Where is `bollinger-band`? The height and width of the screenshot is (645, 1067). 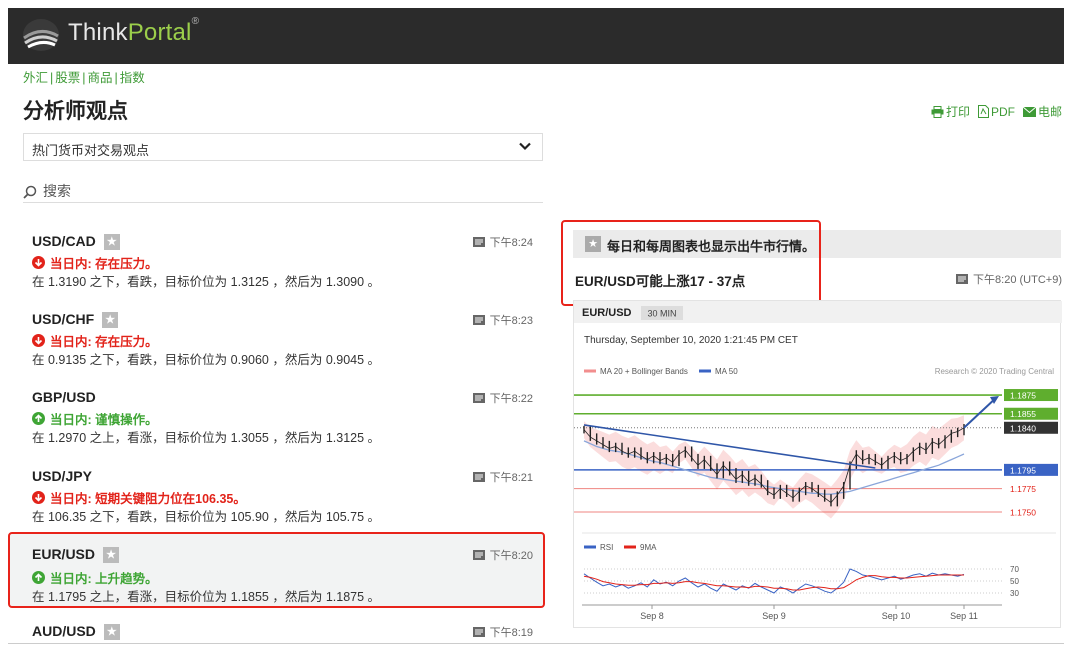 bollinger-band is located at coordinates (774, 467).